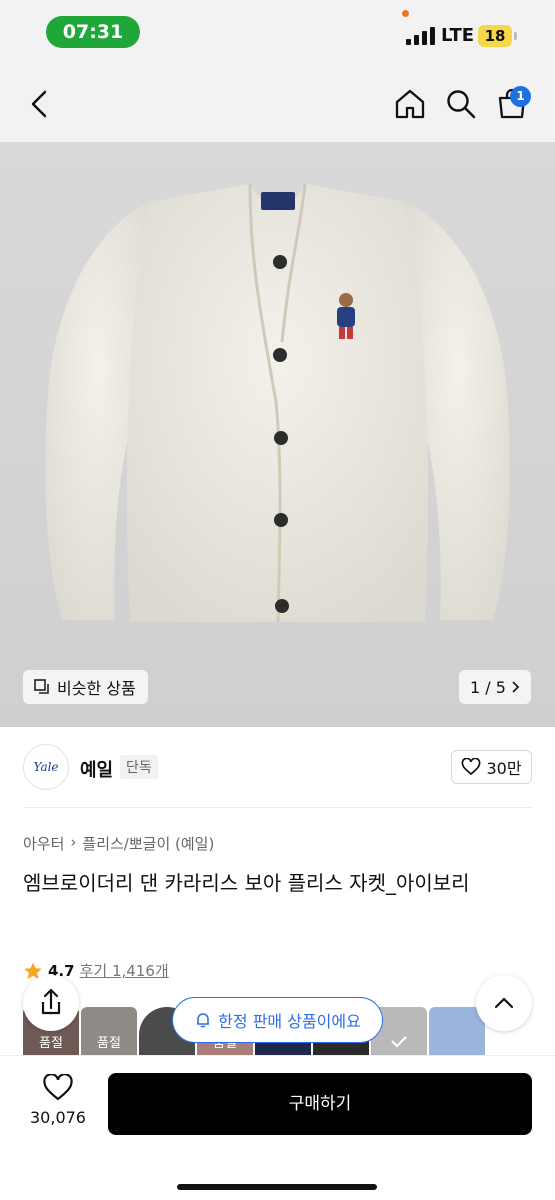 Image resolution: width=555 pixels, height=1200 pixels. I want to click on color-option-thumb: 품절, so click(109, 1031).